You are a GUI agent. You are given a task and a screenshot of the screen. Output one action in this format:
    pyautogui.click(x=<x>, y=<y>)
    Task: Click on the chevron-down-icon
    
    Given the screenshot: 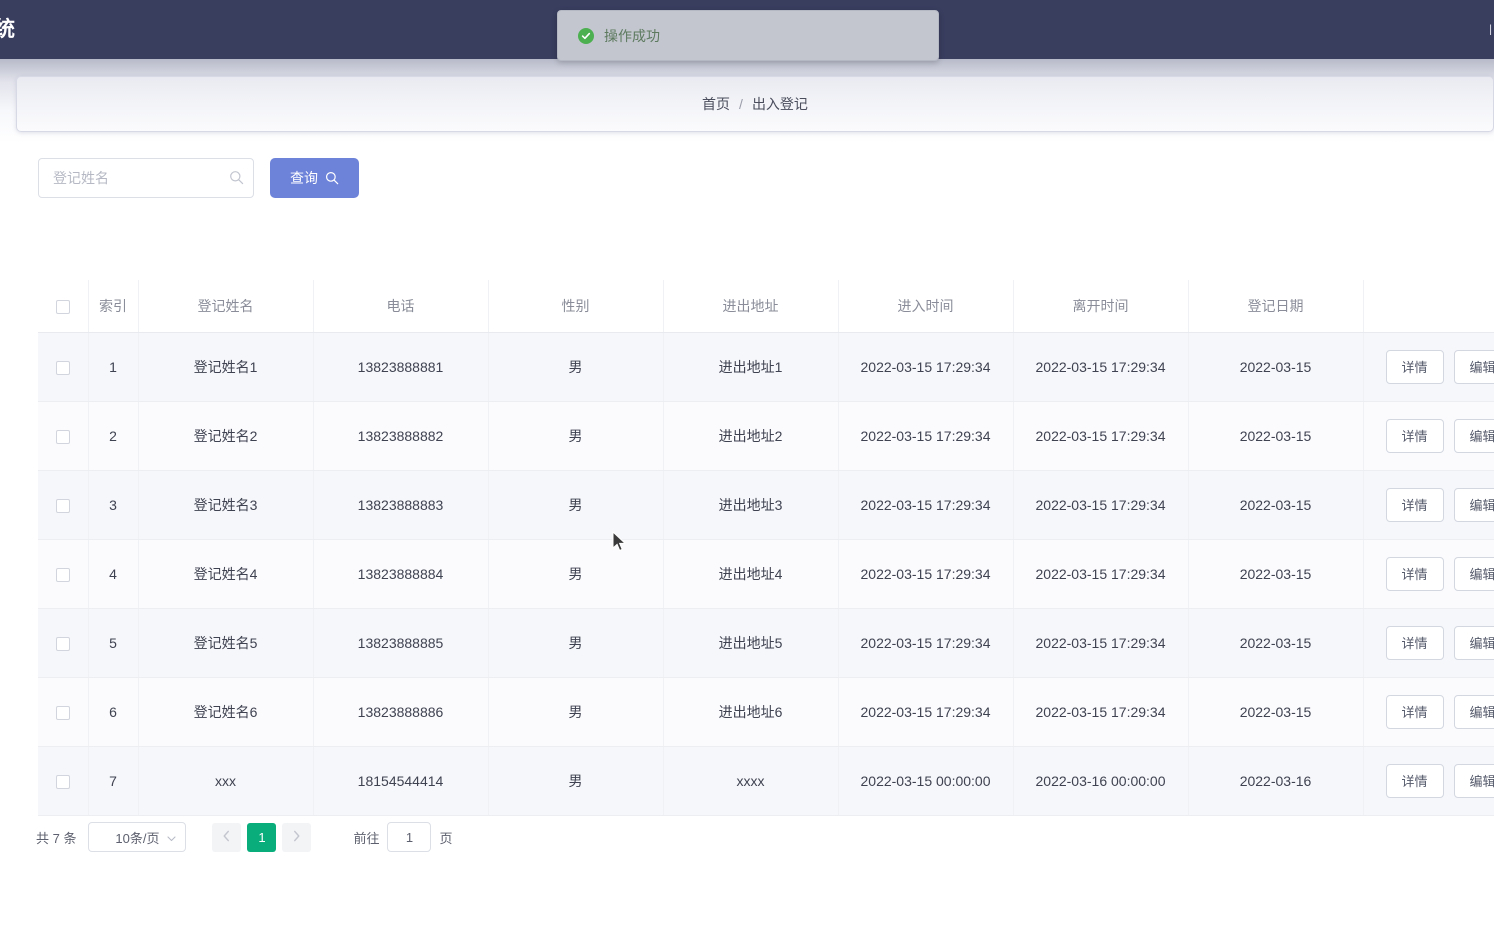 What is the action you would take?
    pyautogui.click(x=171, y=839)
    